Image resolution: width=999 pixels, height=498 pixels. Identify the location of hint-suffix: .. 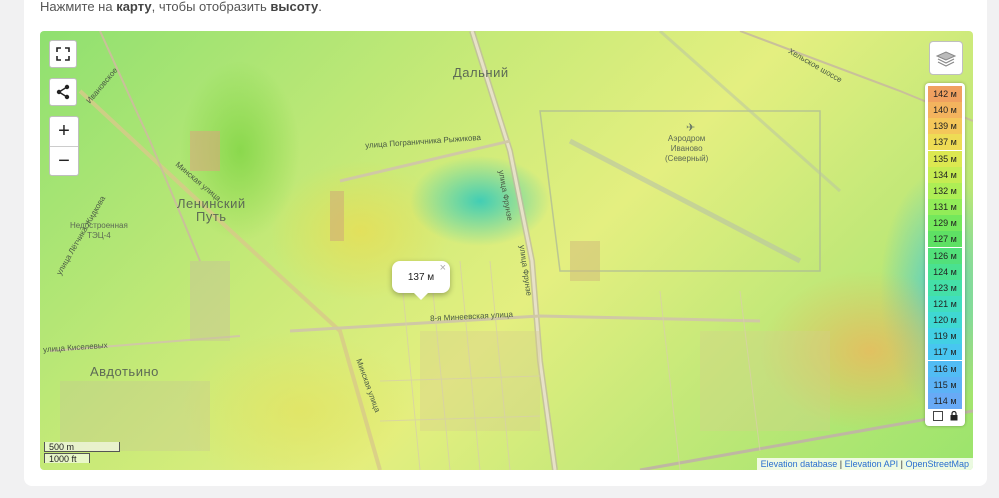
(320, 7).